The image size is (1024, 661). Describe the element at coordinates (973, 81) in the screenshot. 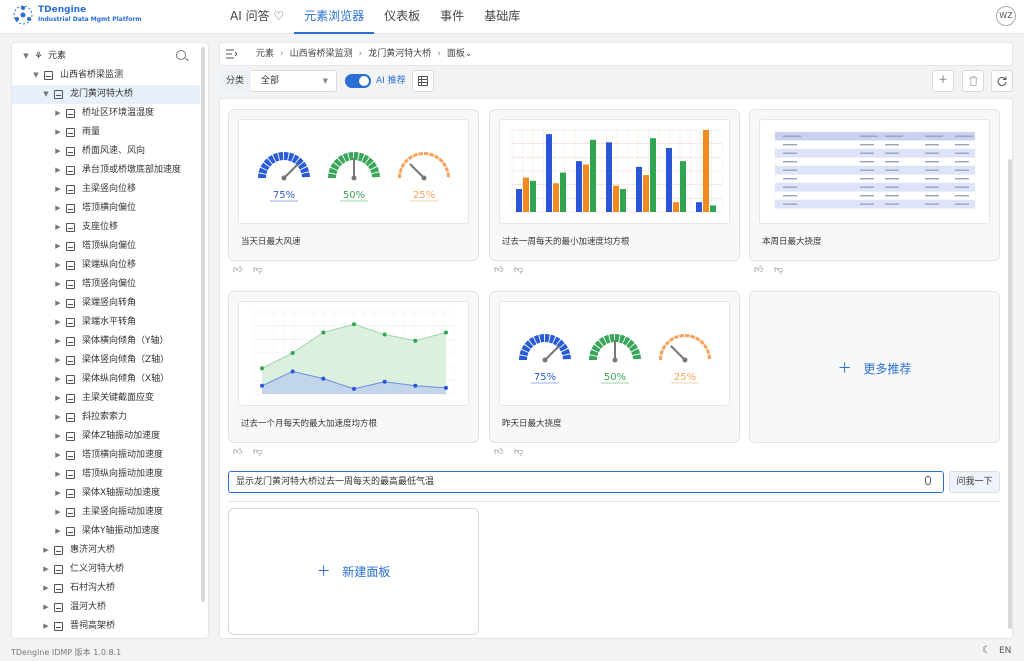

I see `delete-button` at that location.